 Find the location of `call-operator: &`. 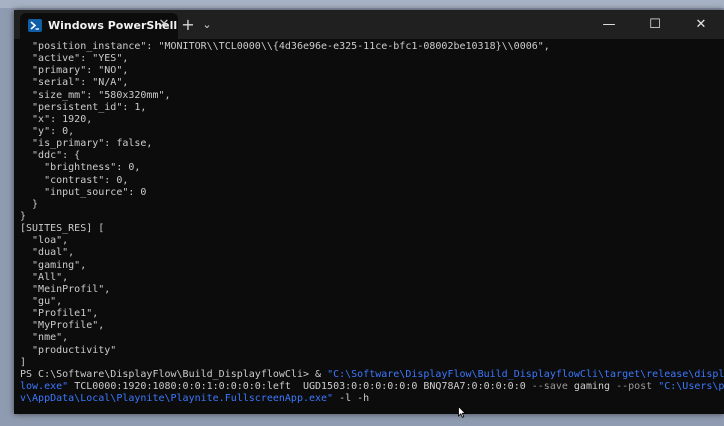

call-operator: & is located at coordinates (321, 374).